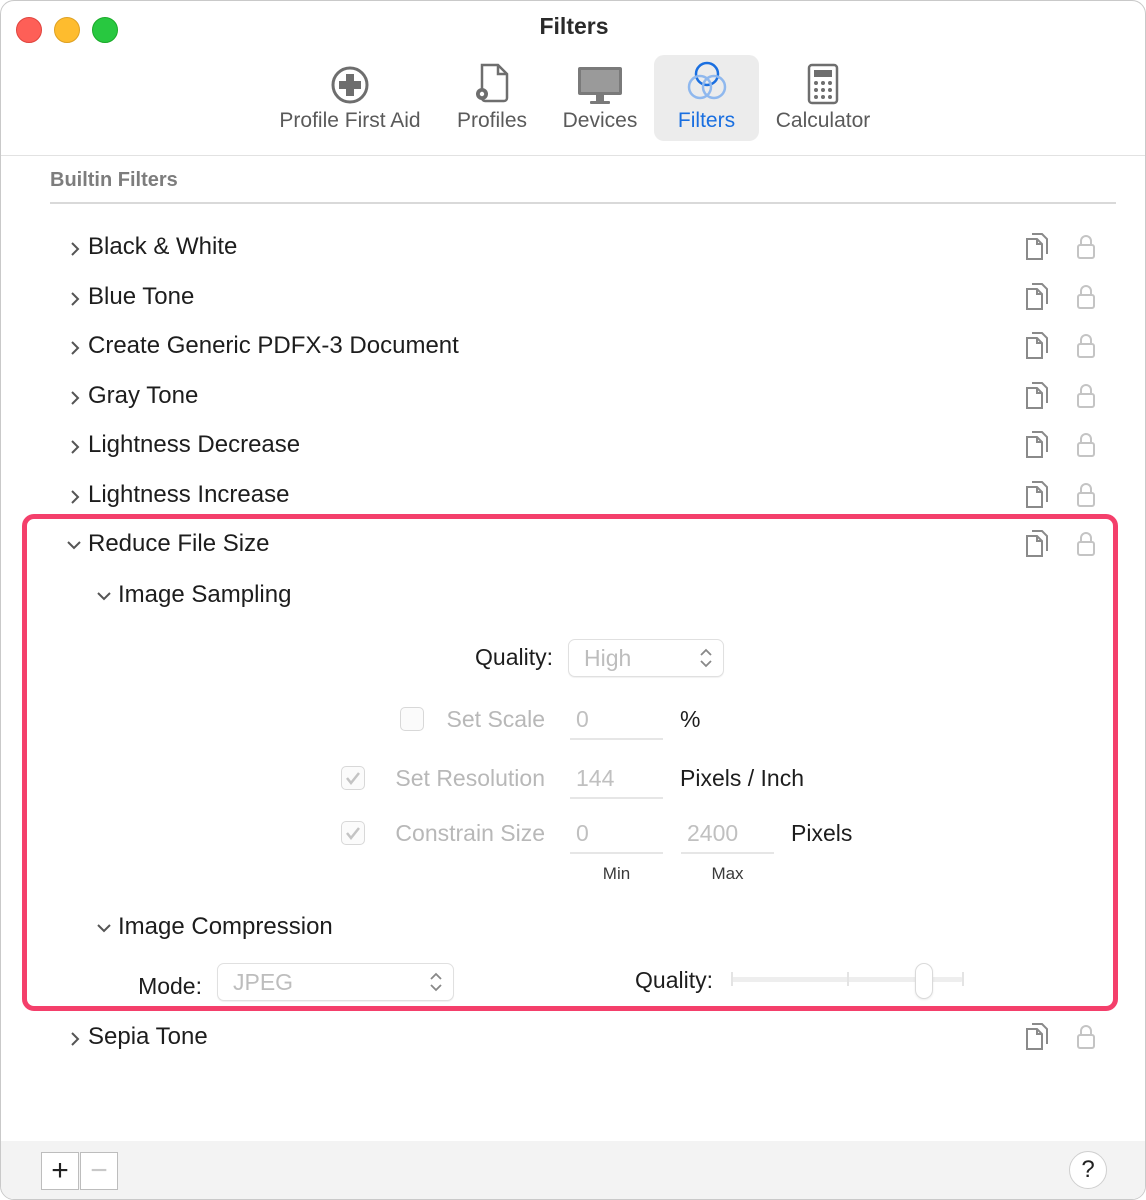 The image size is (1146, 1200). What do you see at coordinates (273, 345) in the screenshot?
I see `filter-label: Create Generic PDFX-3 Document` at bounding box center [273, 345].